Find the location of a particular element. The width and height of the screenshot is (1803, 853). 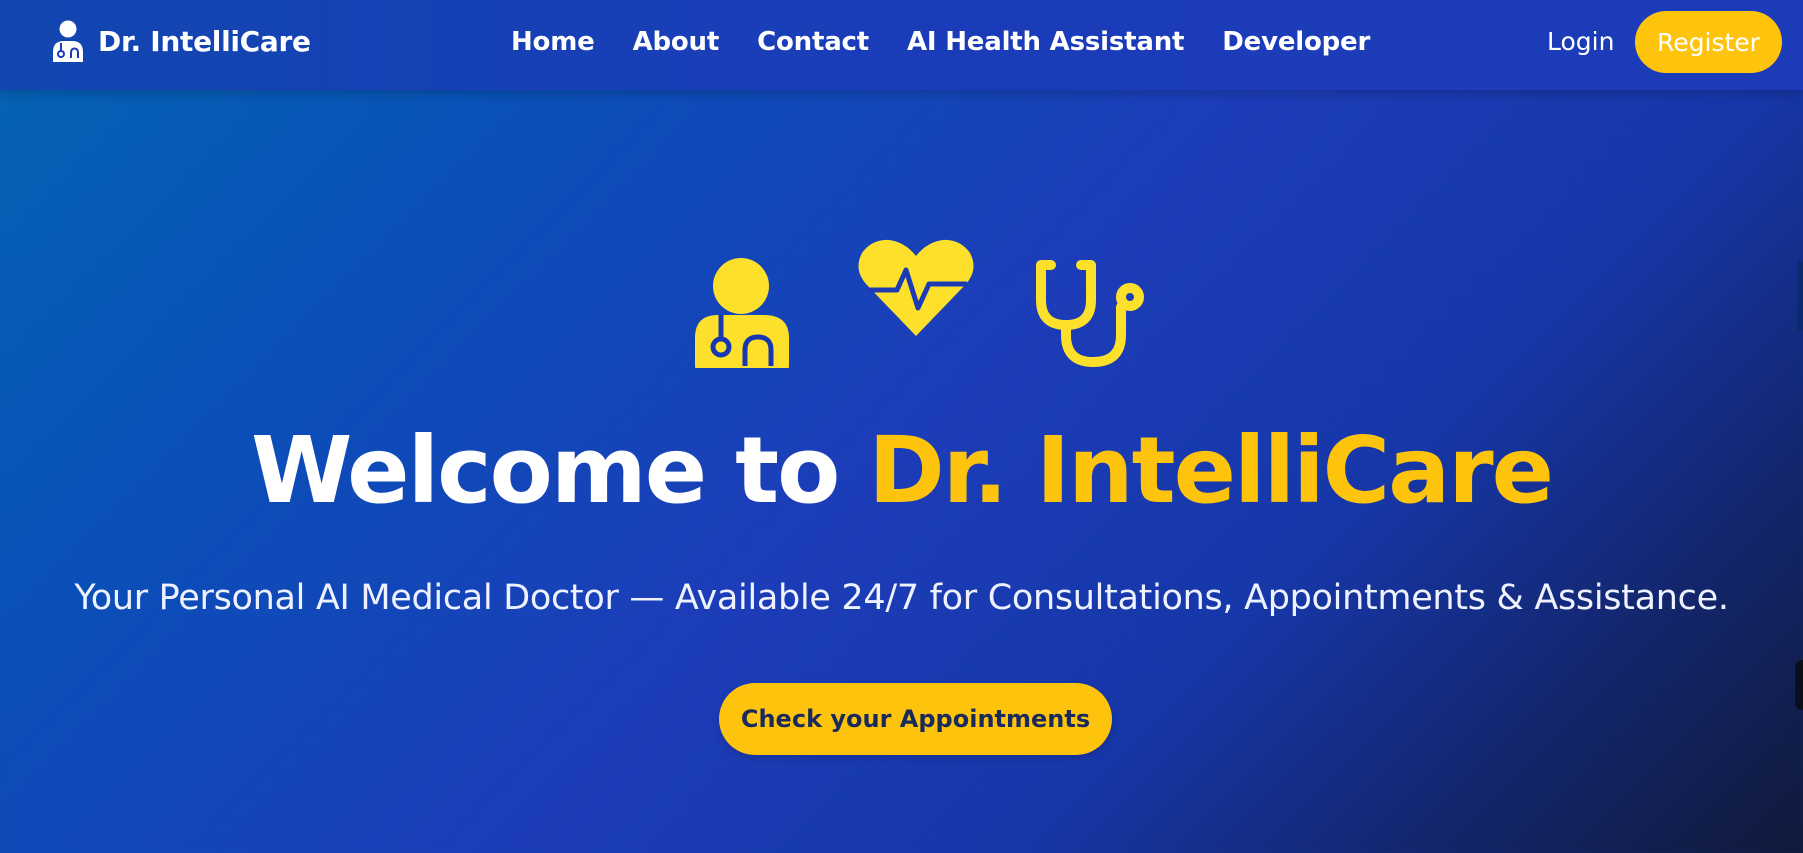

nav-ai-health-assistant: AI Health Assistant is located at coordinates (1045, 42).